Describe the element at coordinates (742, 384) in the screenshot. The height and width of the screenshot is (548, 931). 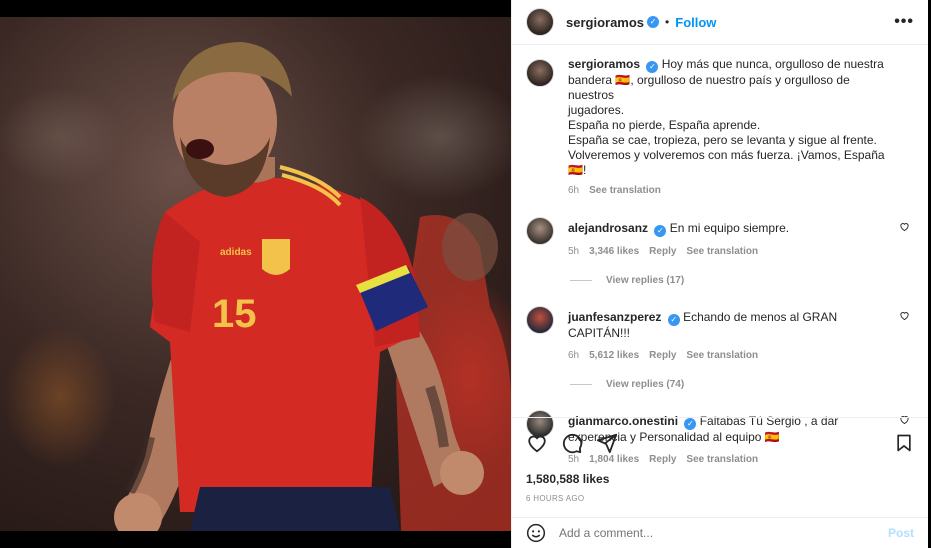
I see `view-replies-button: View replies (74)` at that location.